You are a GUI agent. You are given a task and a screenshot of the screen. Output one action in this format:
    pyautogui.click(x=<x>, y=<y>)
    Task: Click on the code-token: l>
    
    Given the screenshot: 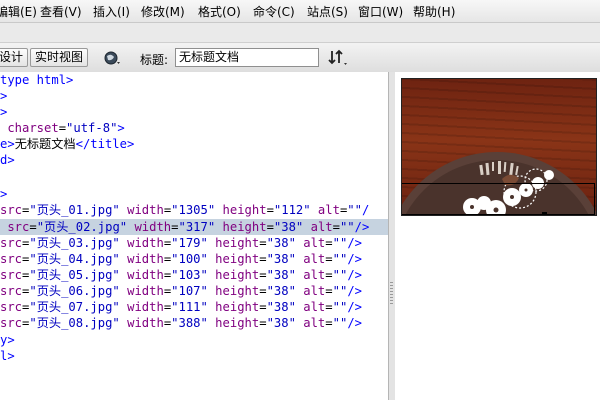 What is the action you would take?
    pyautogui.click(x=7, y=356)
    